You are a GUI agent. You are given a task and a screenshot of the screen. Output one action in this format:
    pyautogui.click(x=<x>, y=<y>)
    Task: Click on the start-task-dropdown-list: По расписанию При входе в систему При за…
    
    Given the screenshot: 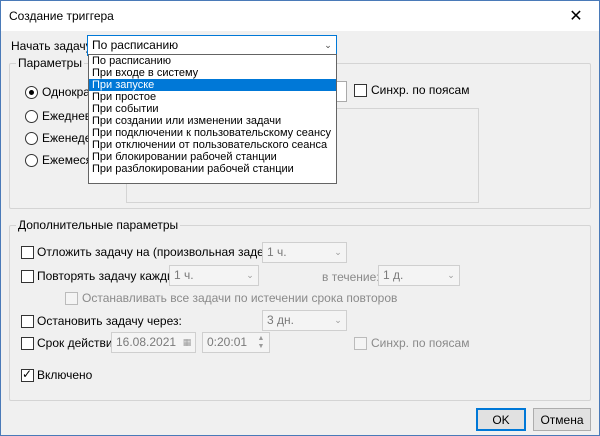 What is the action you would take?
    pyautogui.click(x=212, y=119)
    